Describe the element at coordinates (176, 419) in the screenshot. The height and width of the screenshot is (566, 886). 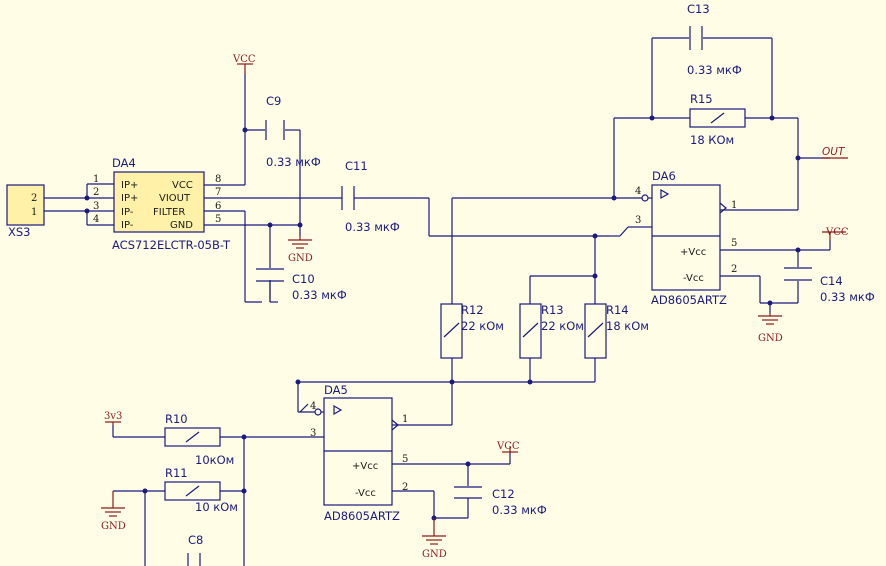
I see `r10-ref-label: R10` at that location.